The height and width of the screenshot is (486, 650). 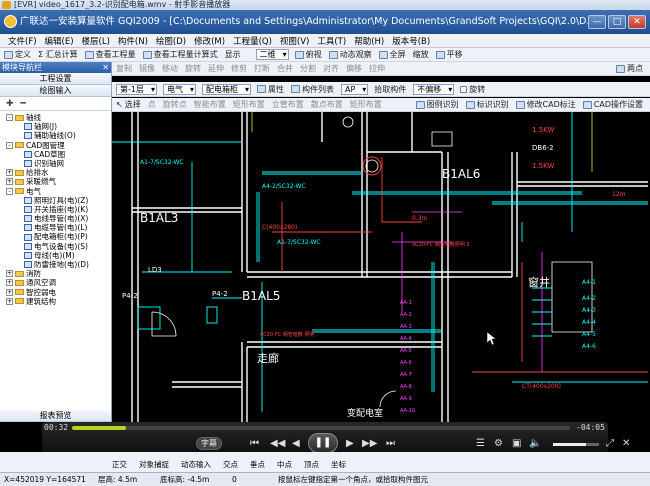 I want to click on mark-recognize-button: 标识识别, so click(x=487, y=104).